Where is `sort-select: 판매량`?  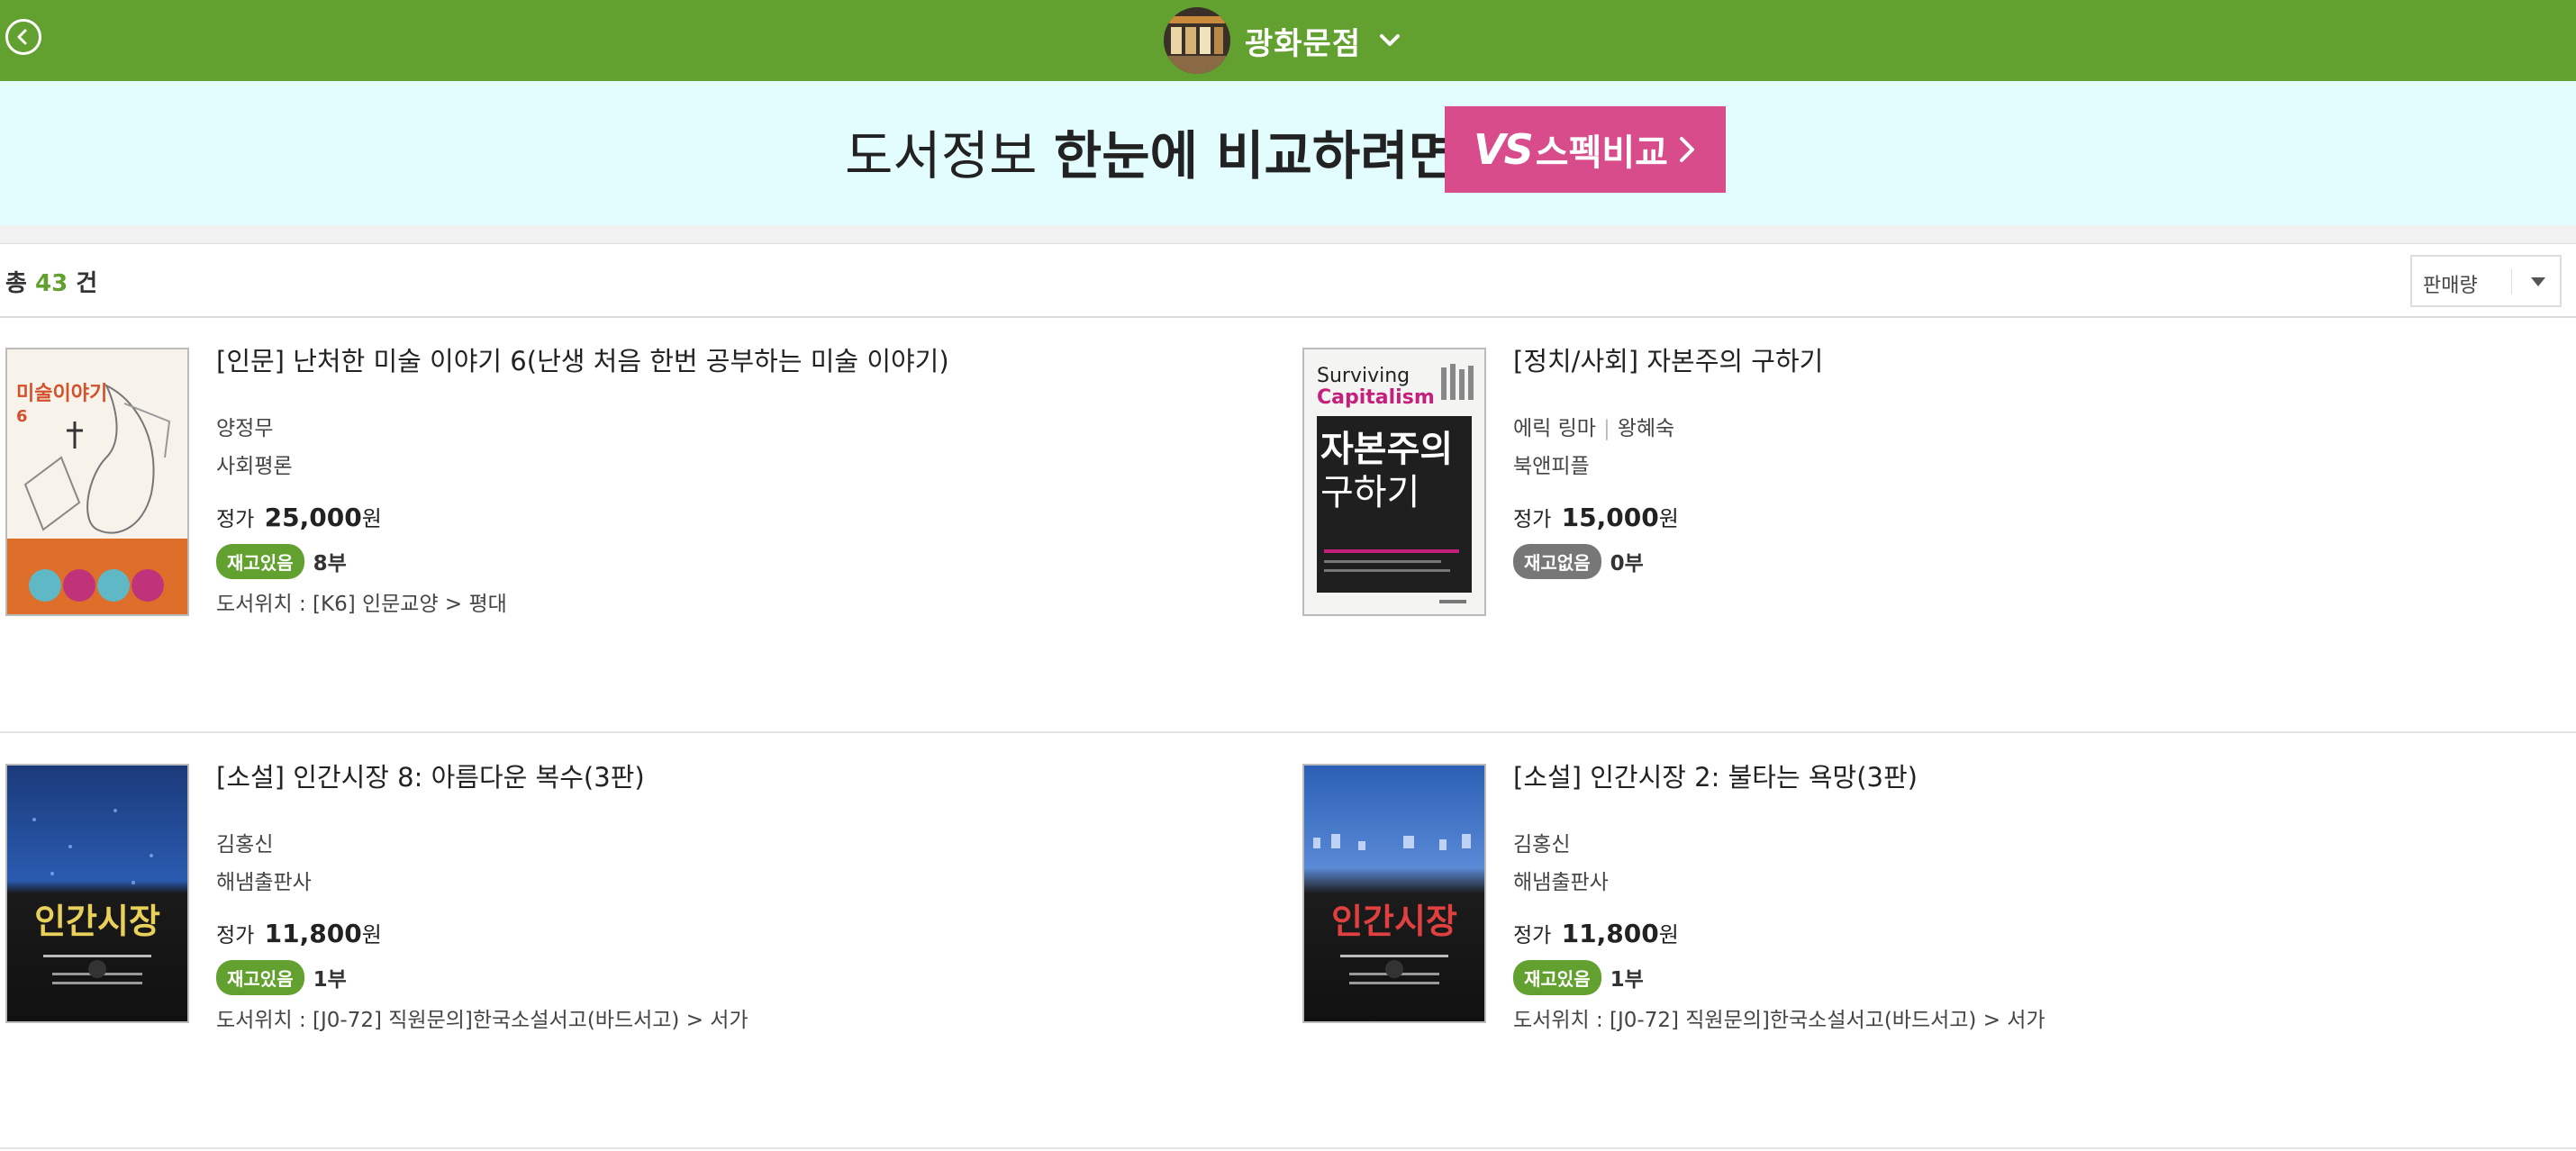
sort-select: 판매량 is located at coordinates (2486, 281).